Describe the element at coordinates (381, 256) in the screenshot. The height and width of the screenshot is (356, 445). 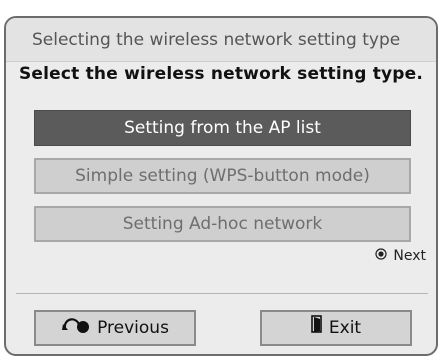
I see `ok-button-icon` at that location.